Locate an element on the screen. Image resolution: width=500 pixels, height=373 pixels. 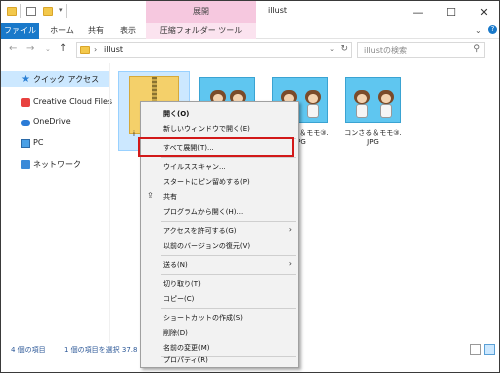
customize-toolbar-icon: ▾ is located at coordinates (61, 10).